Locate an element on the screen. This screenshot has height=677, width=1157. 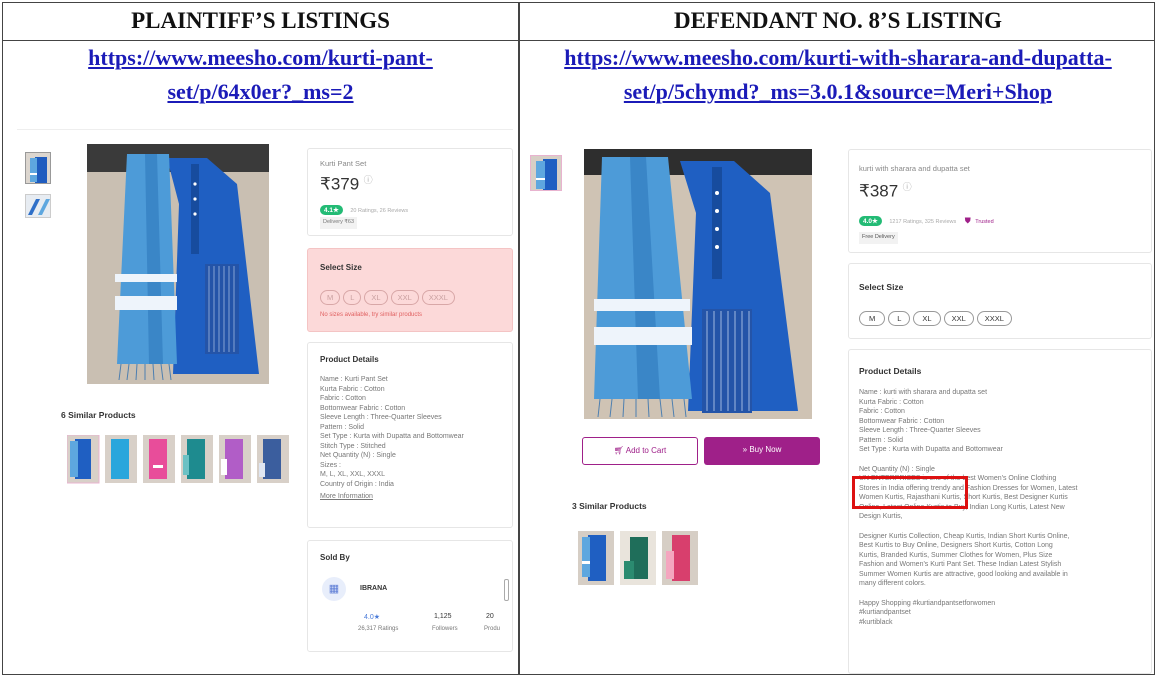
defendant-rating-row: 4.0★ 1217 Ratings, 325 Reviews ⛊ Trusted is located at coordinates (926, 219).